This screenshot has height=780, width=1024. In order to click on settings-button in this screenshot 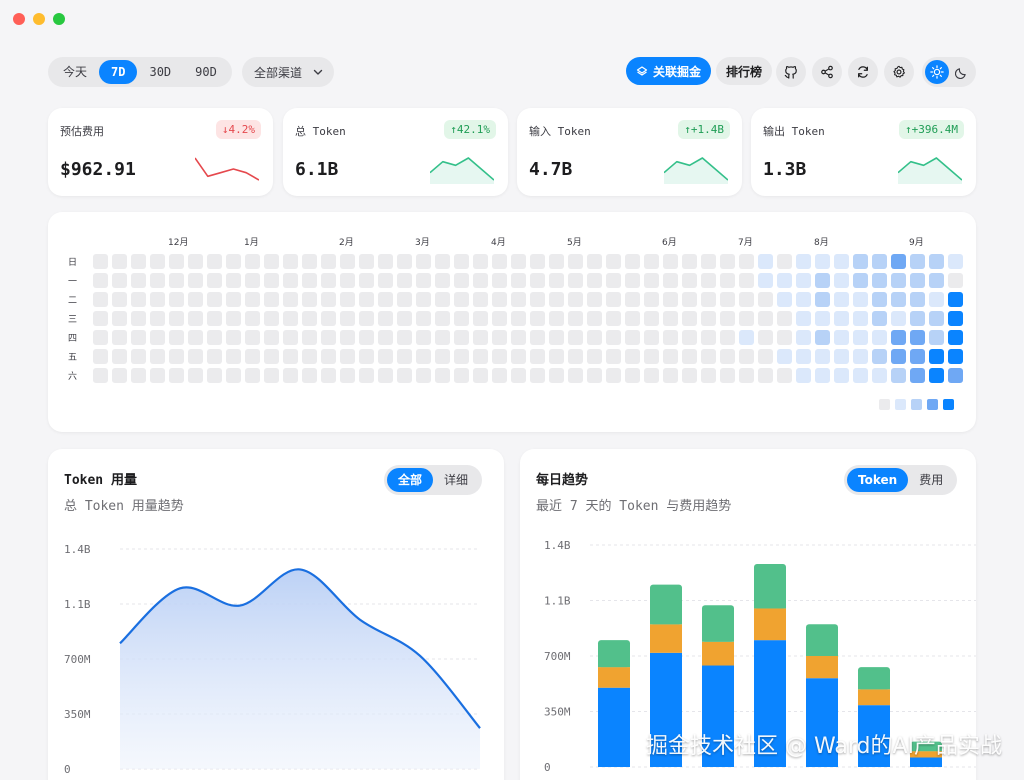, I will do `click(899, 72)`.